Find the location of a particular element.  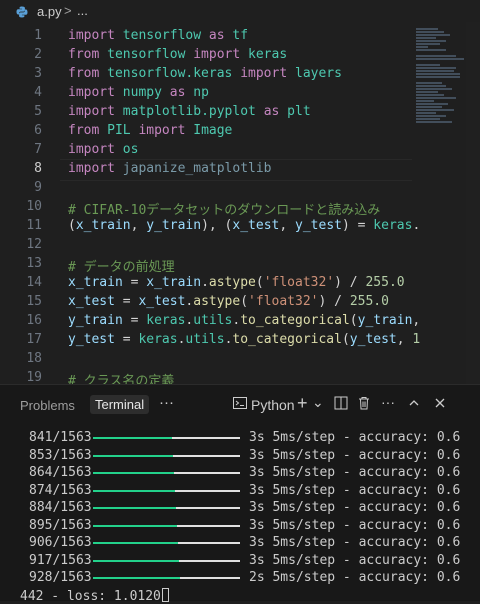

code-token: 'float32' is located at coordinates (283, 301).